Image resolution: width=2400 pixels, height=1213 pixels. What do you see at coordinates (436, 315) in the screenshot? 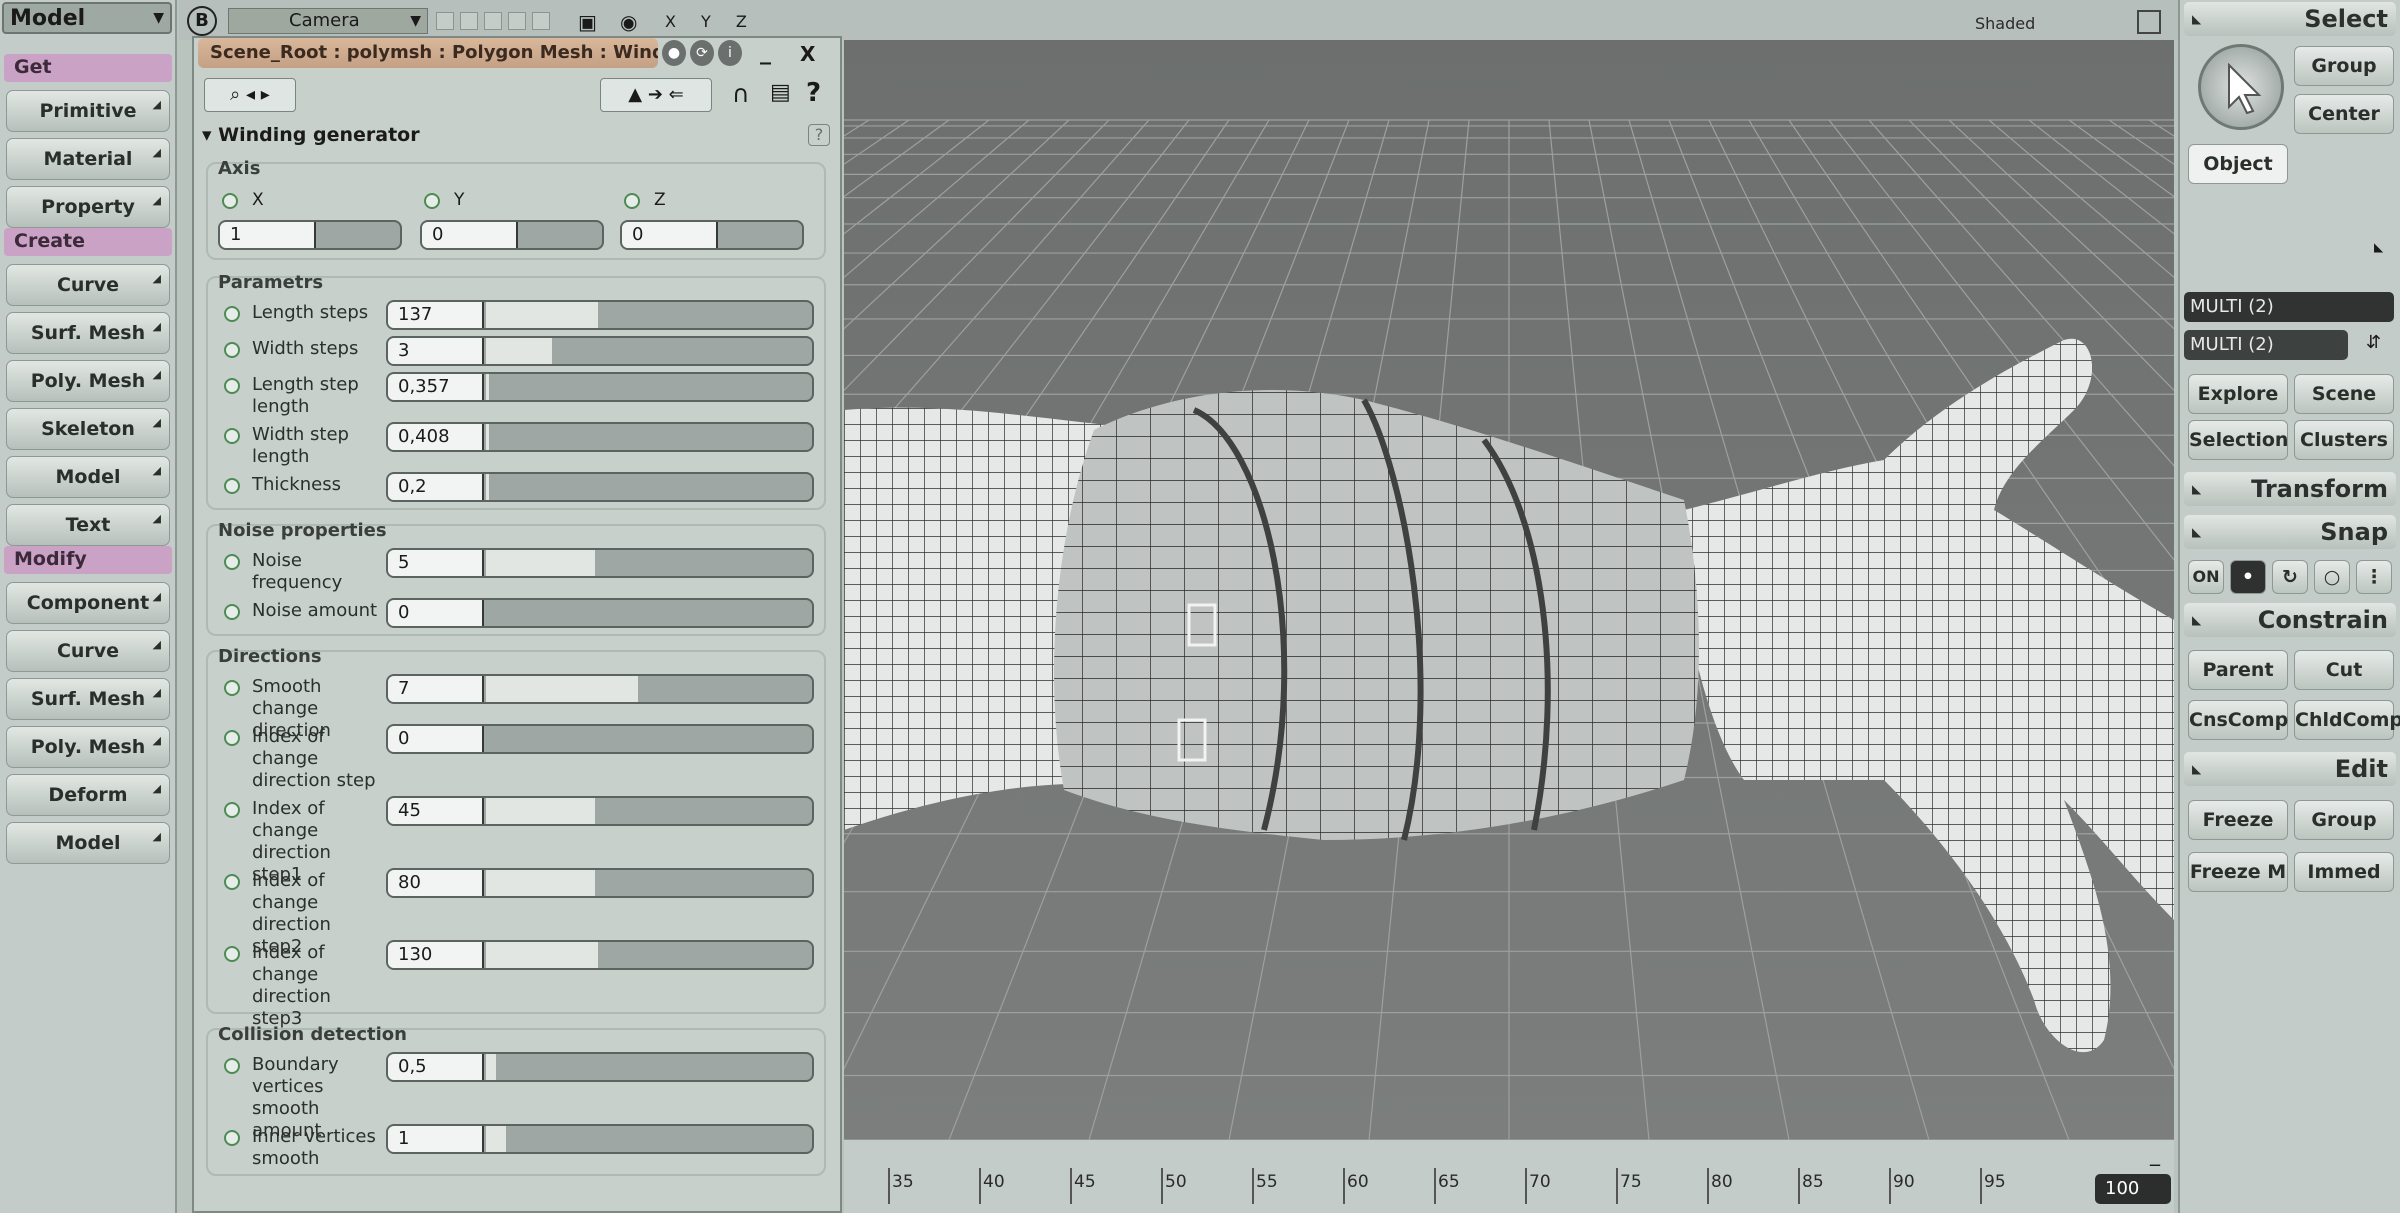
I see `parameter-value-field: 137` at bounding box center [436, 315].